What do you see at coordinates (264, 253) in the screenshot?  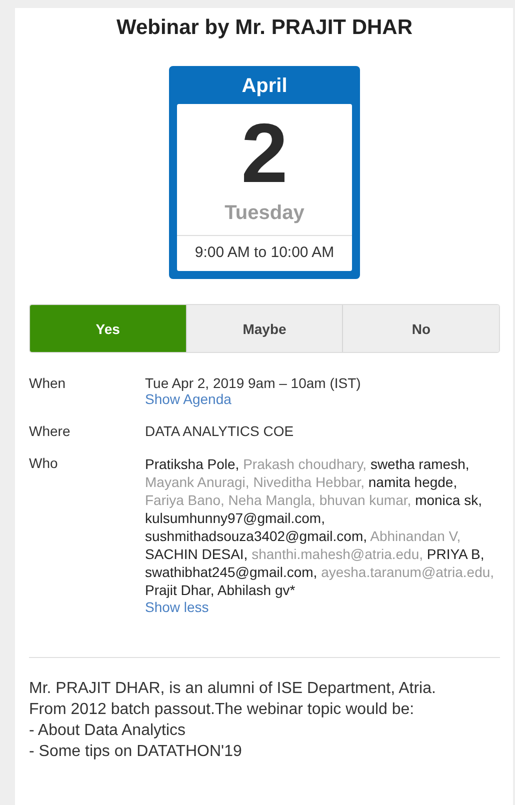 I see `time-range: 9:00 AM to 10:00 AM` at bounding box center [264, 253].